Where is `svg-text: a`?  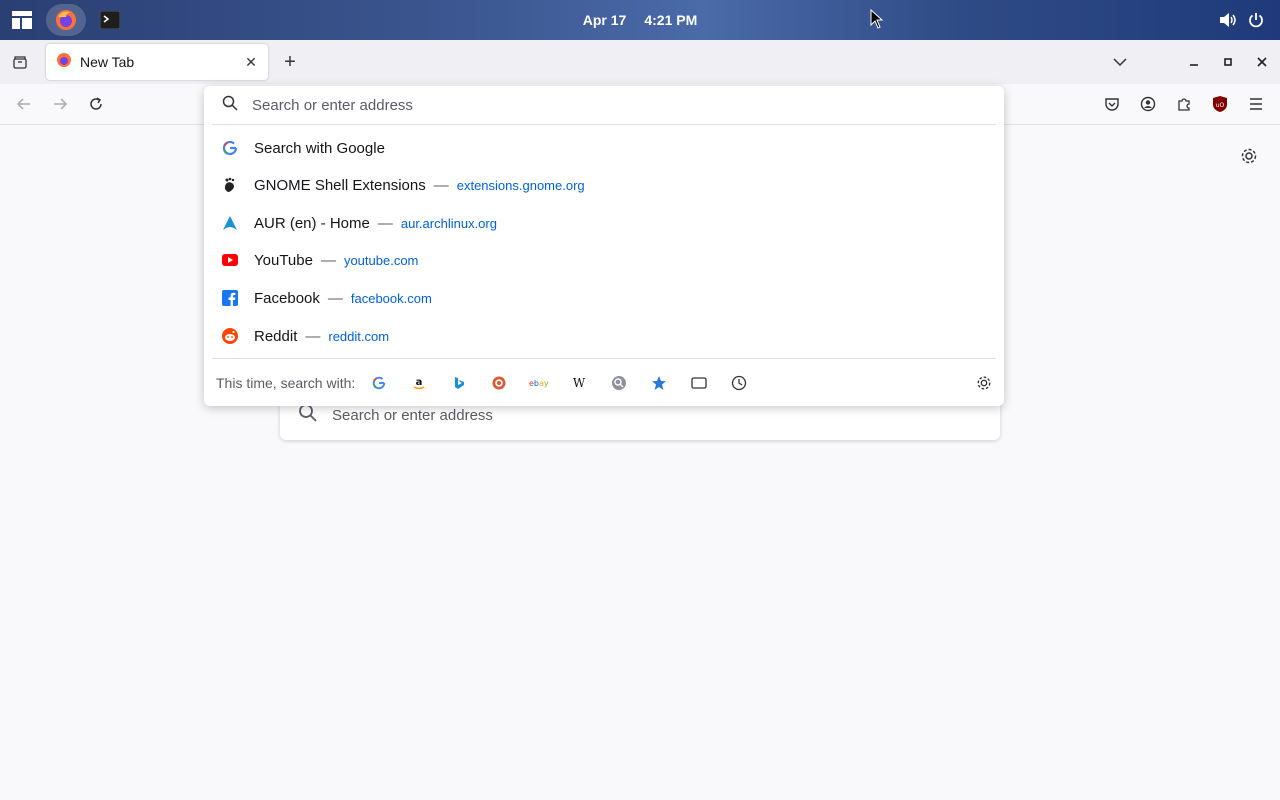
svg-text: a is located at coordinates (419, 382).